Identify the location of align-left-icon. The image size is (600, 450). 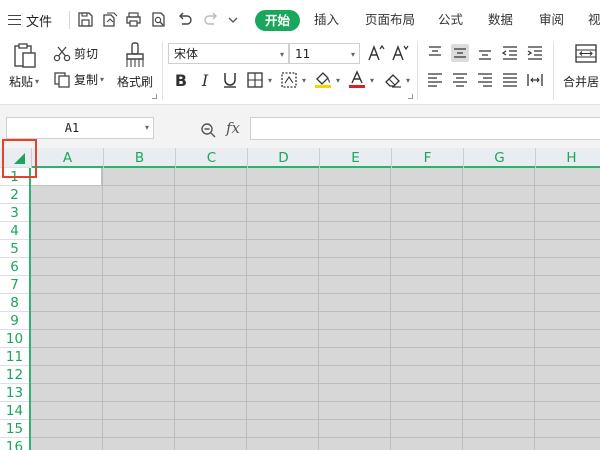
(435, 80).